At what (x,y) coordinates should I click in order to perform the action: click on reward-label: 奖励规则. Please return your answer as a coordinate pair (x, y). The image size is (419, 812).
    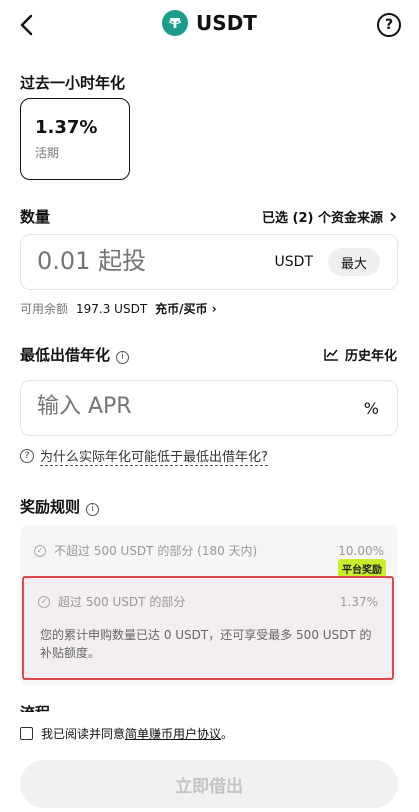
    Looking at the image, I should click on (50, 507).